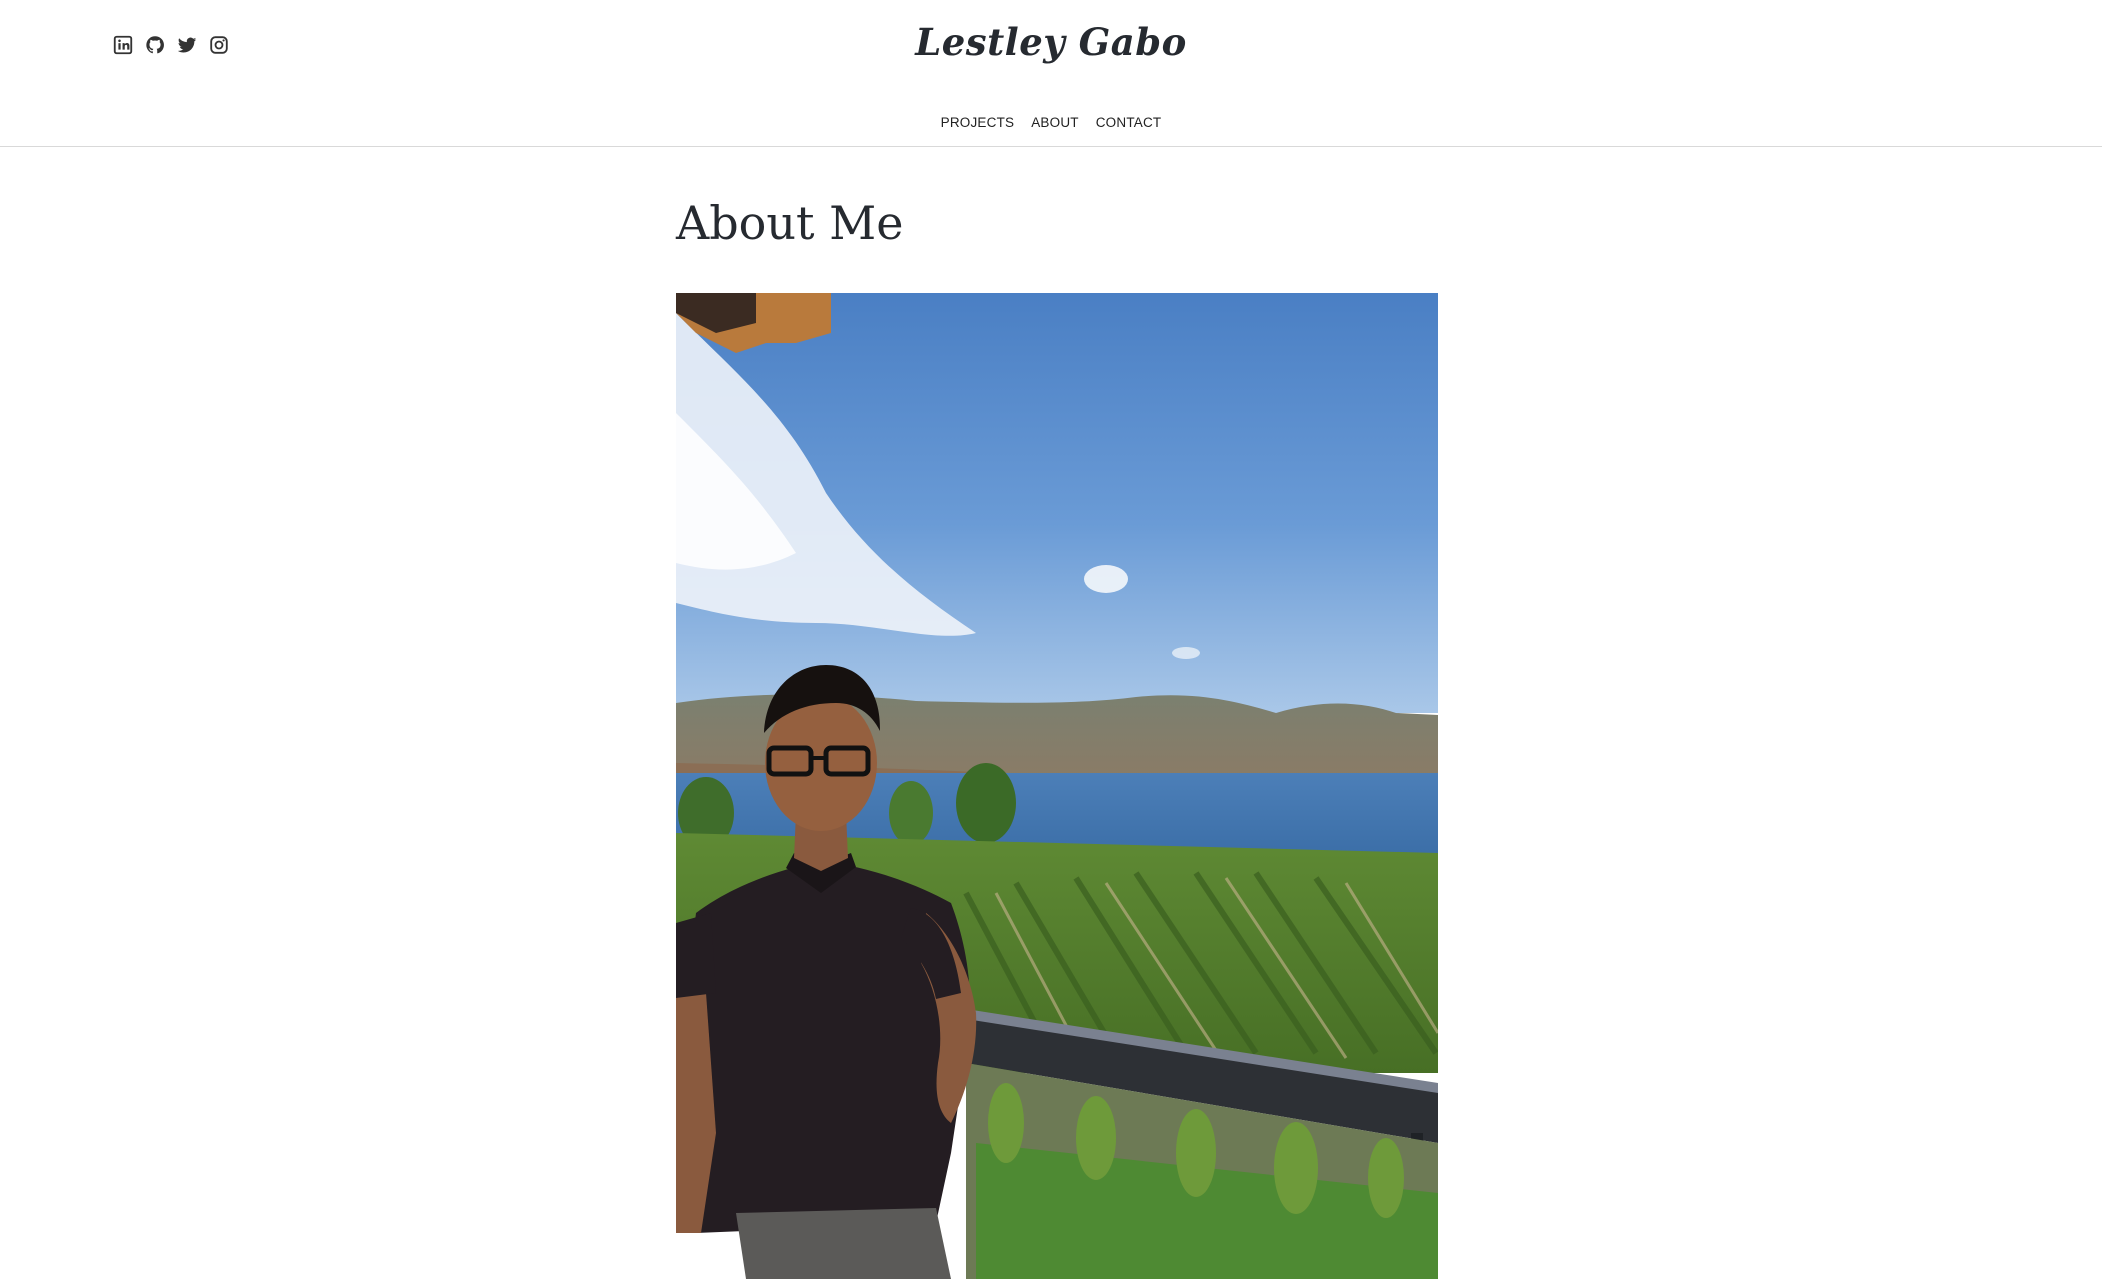 The image size is (2102, 1279). What do you see at coordinates (1051, 42) in the screenshot?
I see `site-title: Lestley Gabo` at bounding box center [1051, 42].